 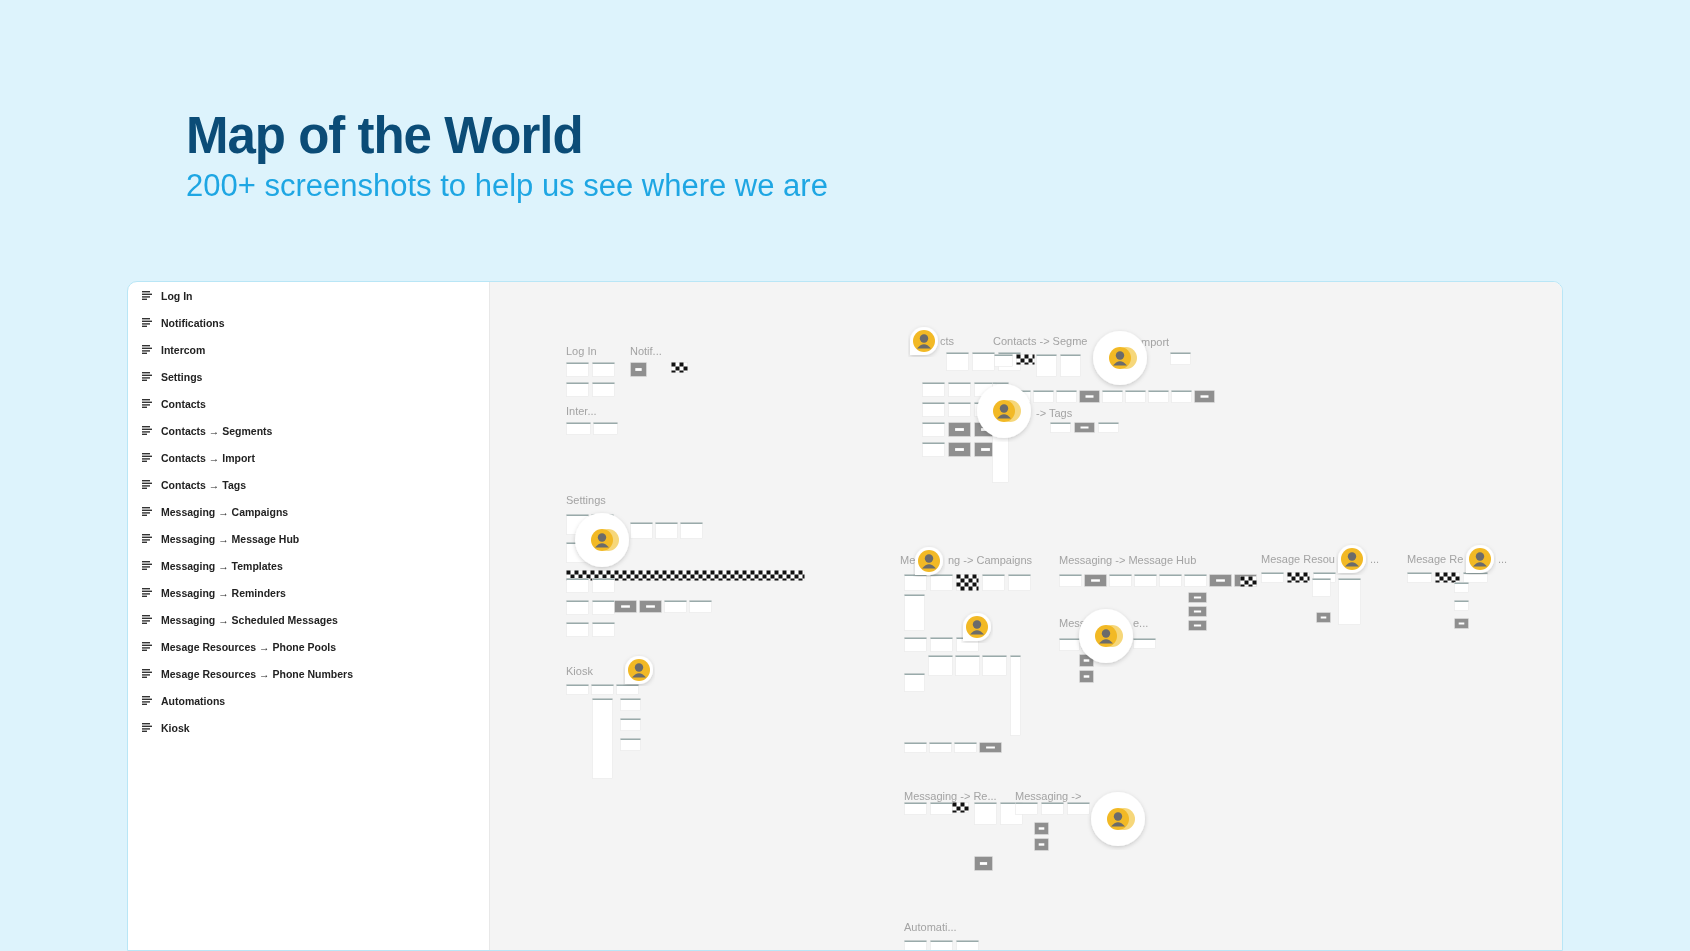 What do you see at coordinates (177, 295) in the screenshot?
I see `page-link: Log In` at bounding box center [177, 295].